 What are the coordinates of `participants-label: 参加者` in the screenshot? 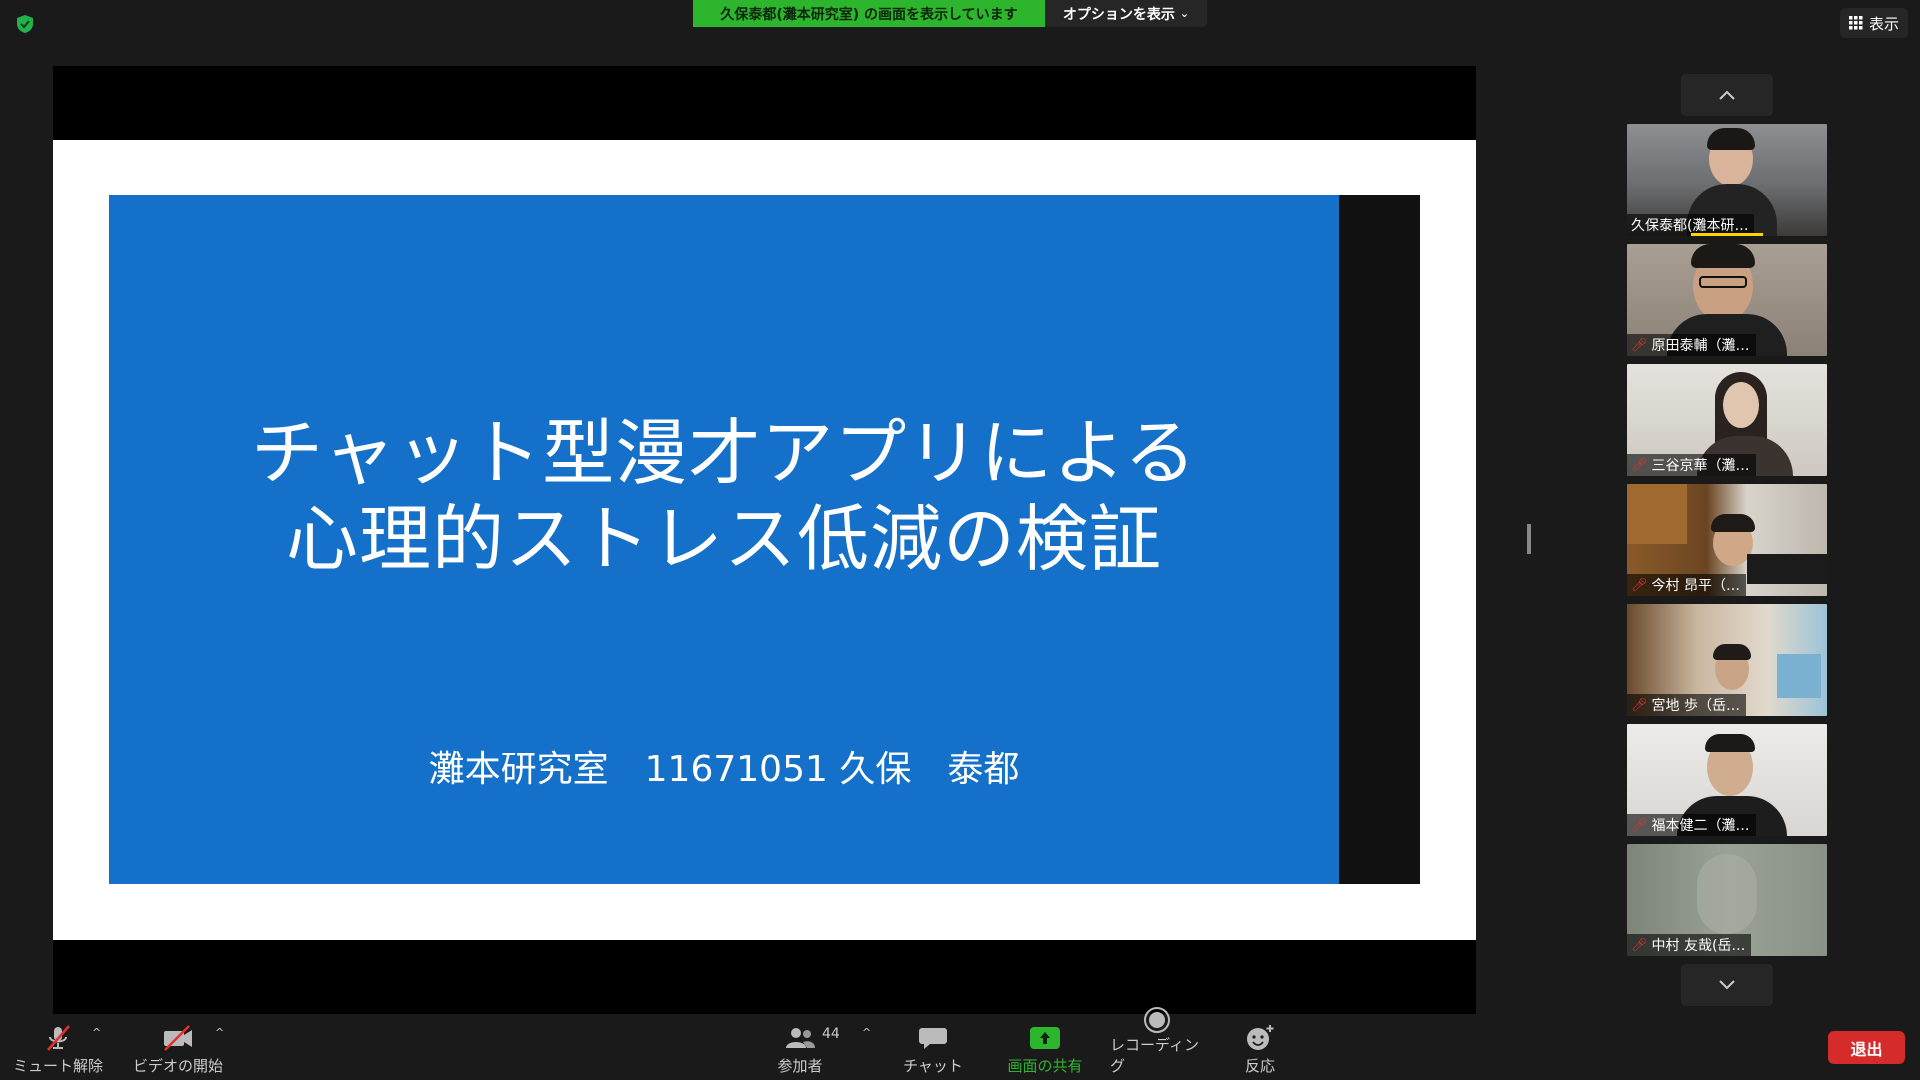 It's located at (800, 1066).